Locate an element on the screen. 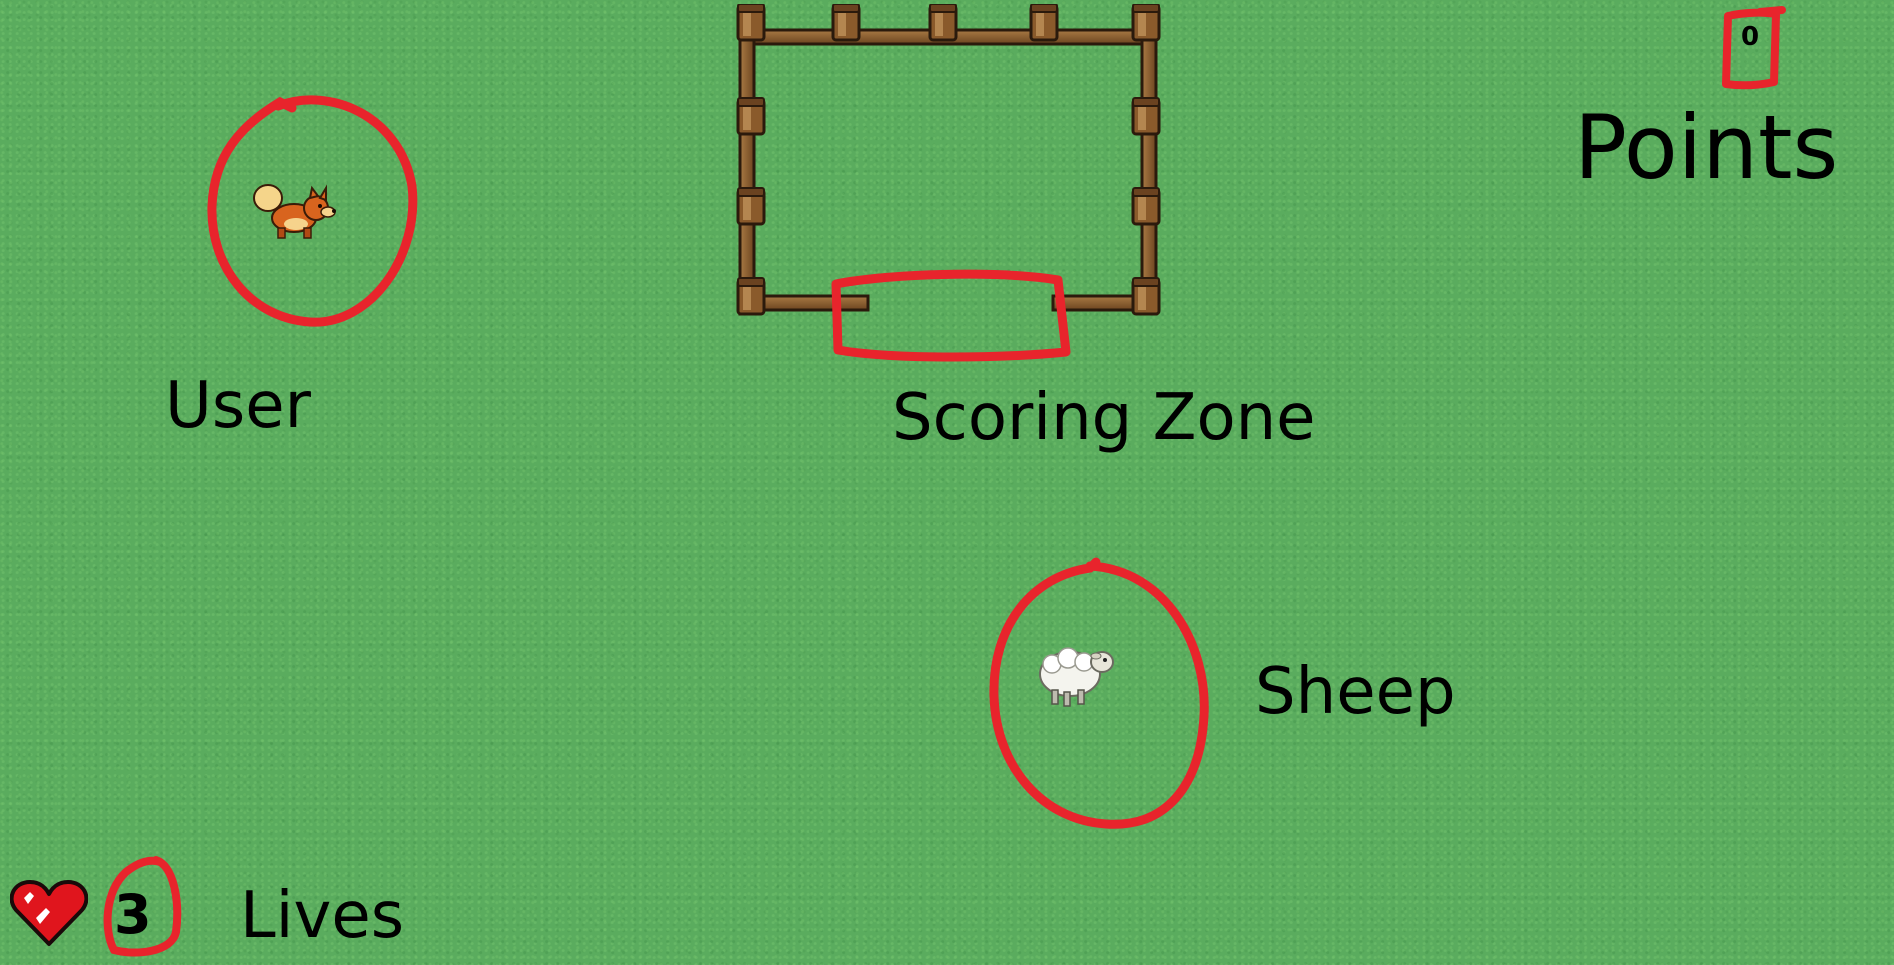 The image size is (1894, 965). lives-label: Lives is located at coordinates (322, 916).